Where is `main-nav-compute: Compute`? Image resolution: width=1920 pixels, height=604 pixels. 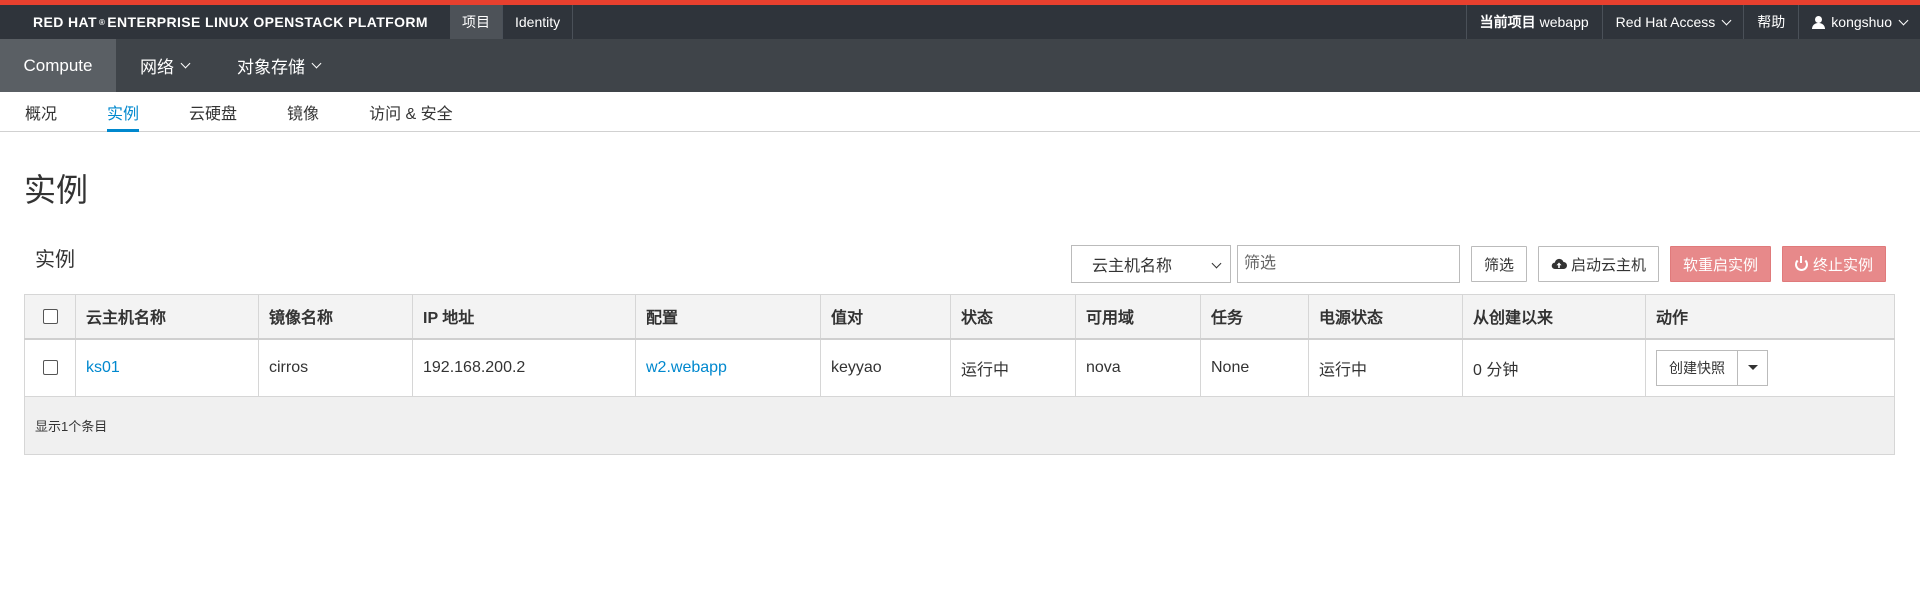
main-nav-compute: Compute is located at coordinates (58, 65).